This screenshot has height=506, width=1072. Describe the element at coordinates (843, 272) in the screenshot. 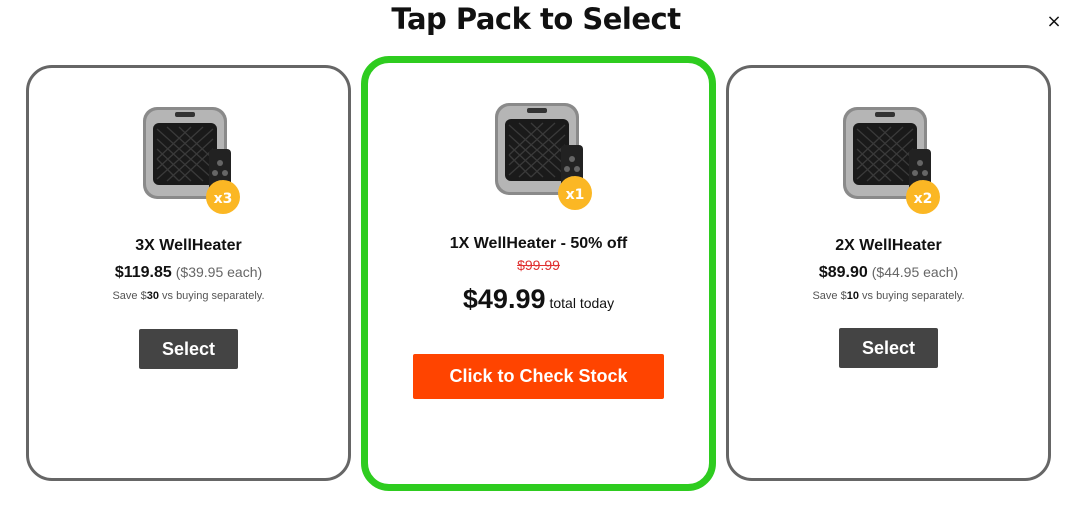

I see `pack-price: $89.90` at that location.